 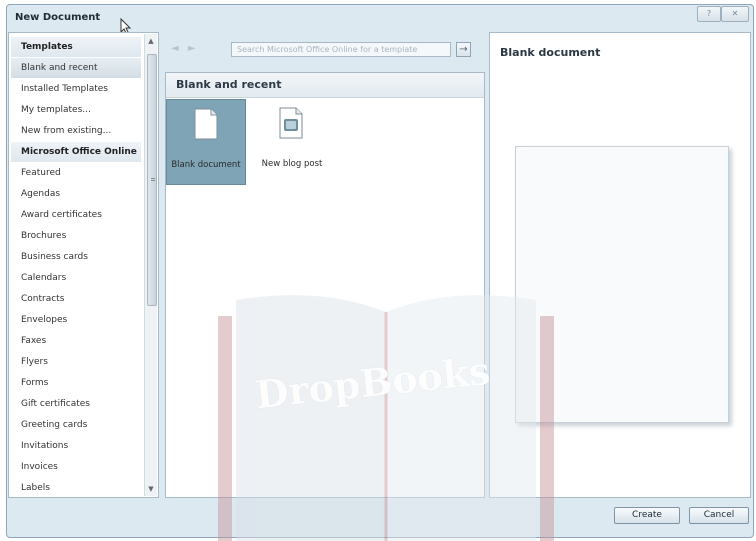 What do you see at coordinates (463, 49) in the screenshot?
I see `search-go-button: →` at bounding box center [463, 49].